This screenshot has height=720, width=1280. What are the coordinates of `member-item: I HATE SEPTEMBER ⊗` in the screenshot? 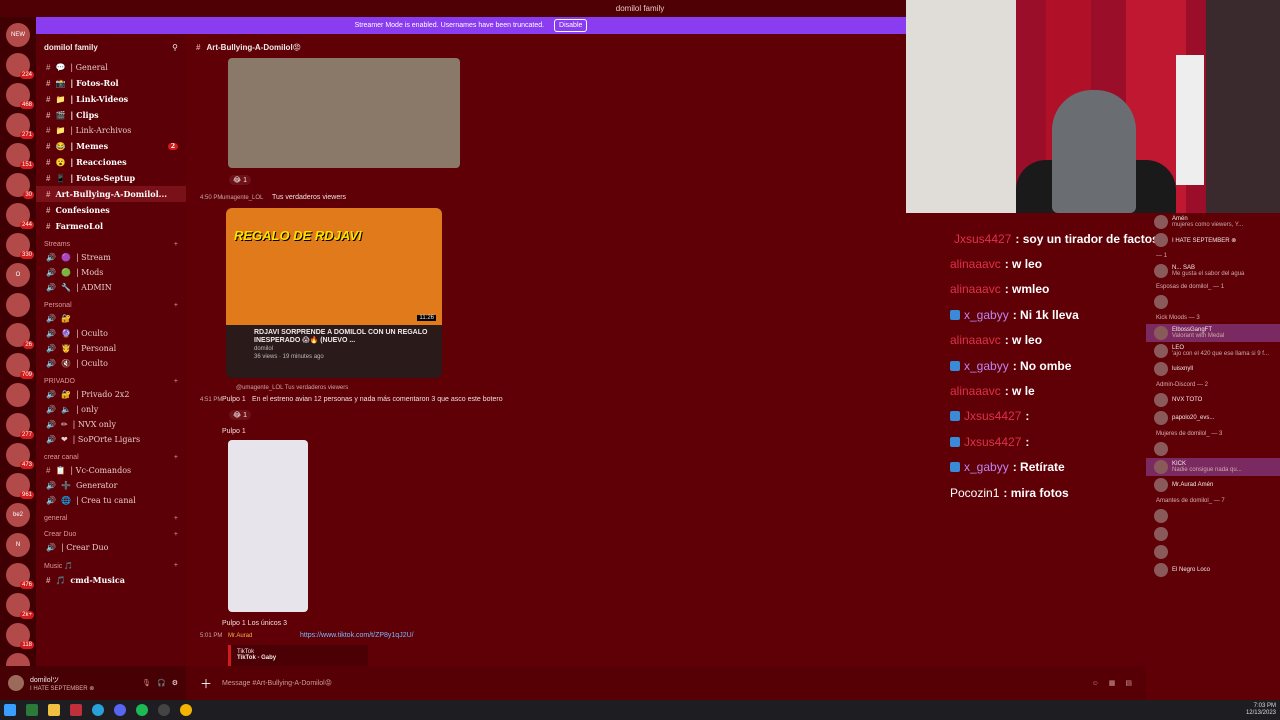 It's located at (1213, 240).